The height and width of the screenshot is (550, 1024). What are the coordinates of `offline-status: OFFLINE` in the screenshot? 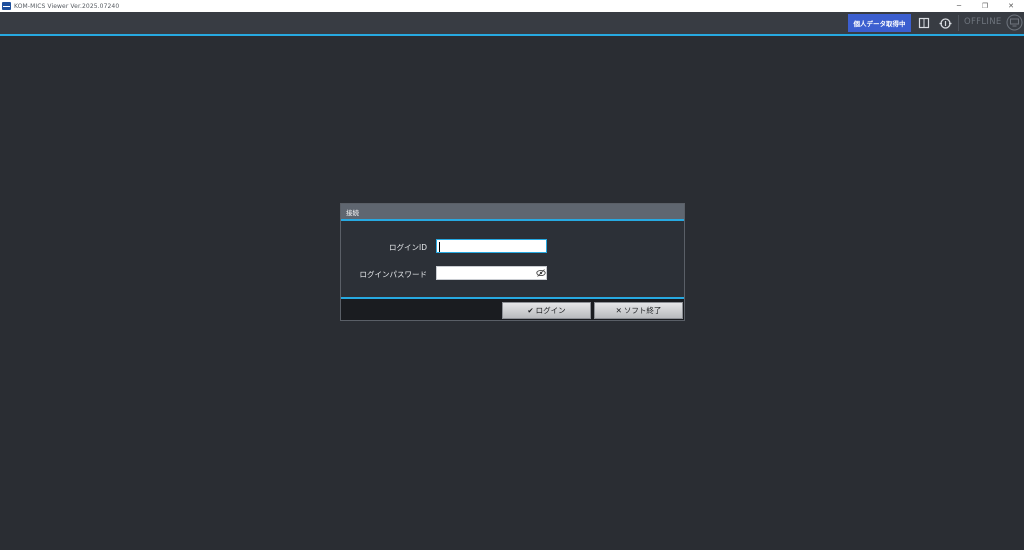 It's located at (983, 22).